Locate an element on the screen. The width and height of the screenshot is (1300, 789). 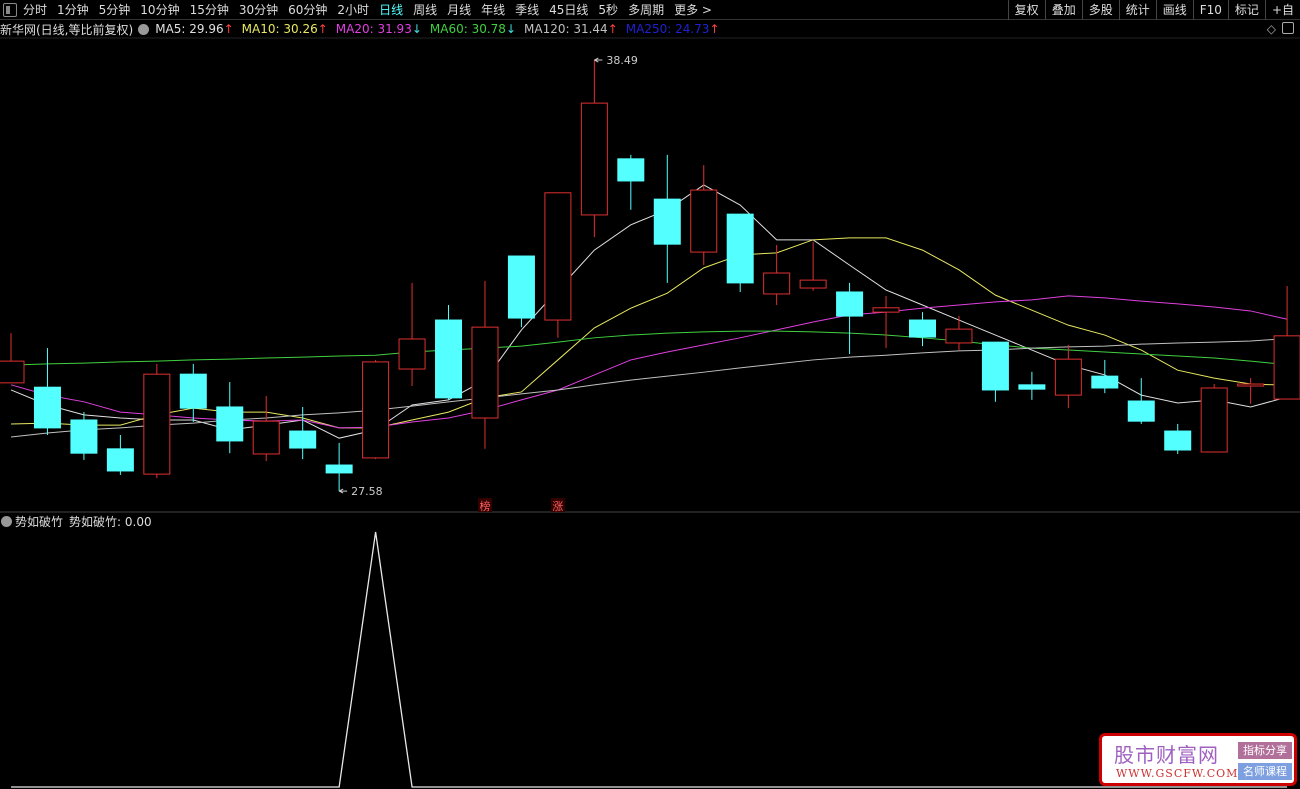
period-tab: 月线 is located at coordinates (459, 9).